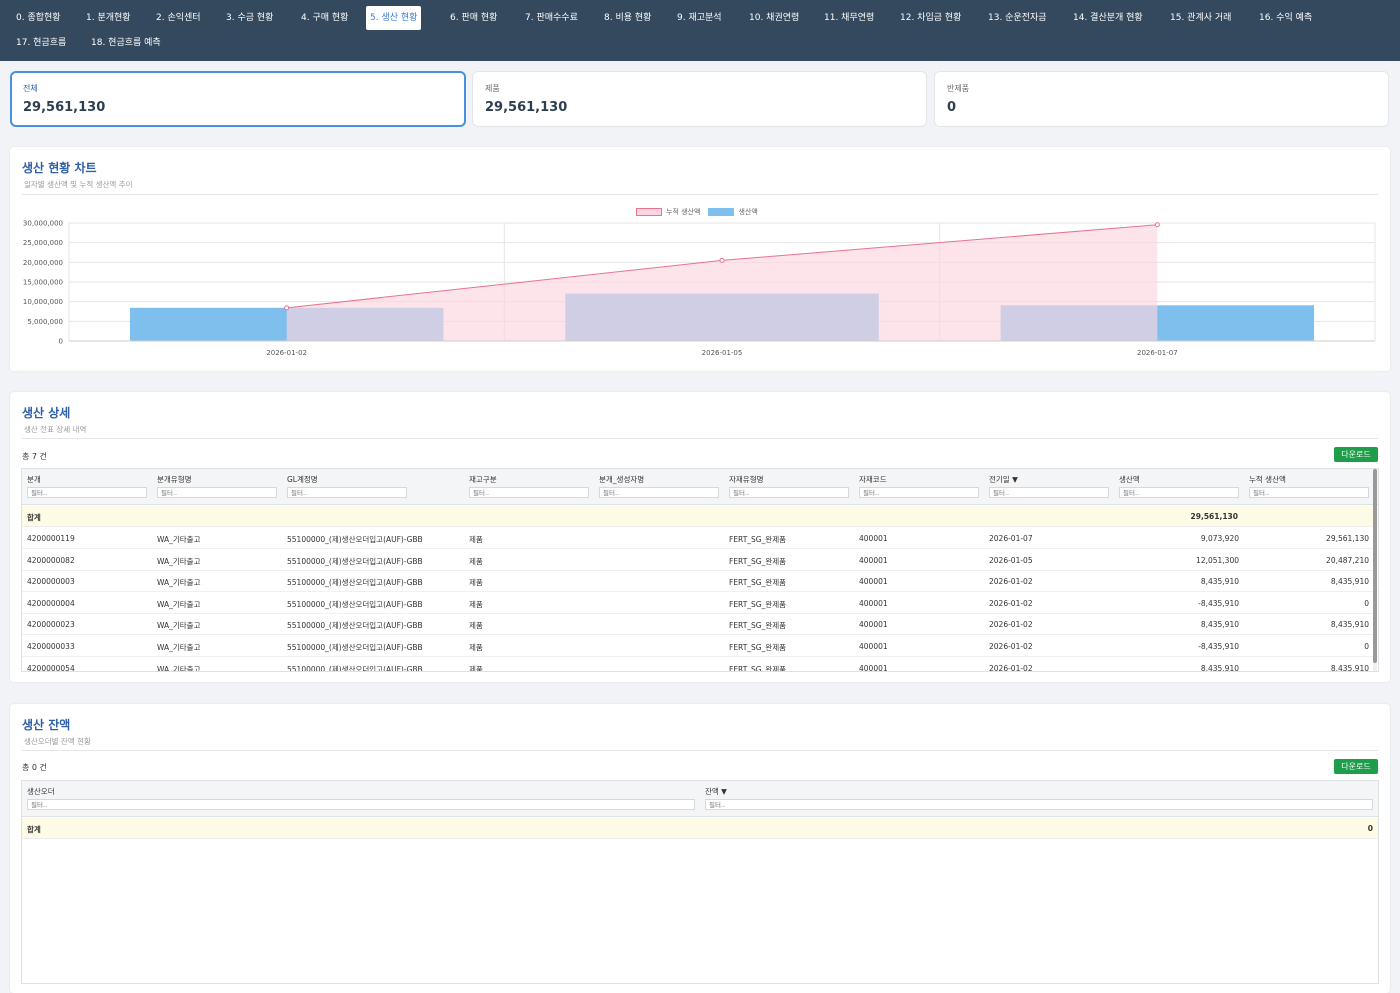 The width and height of the screenshot is (1400, 993). I want to click on x-tick-label: 2026-01-05, so click(722, 353).